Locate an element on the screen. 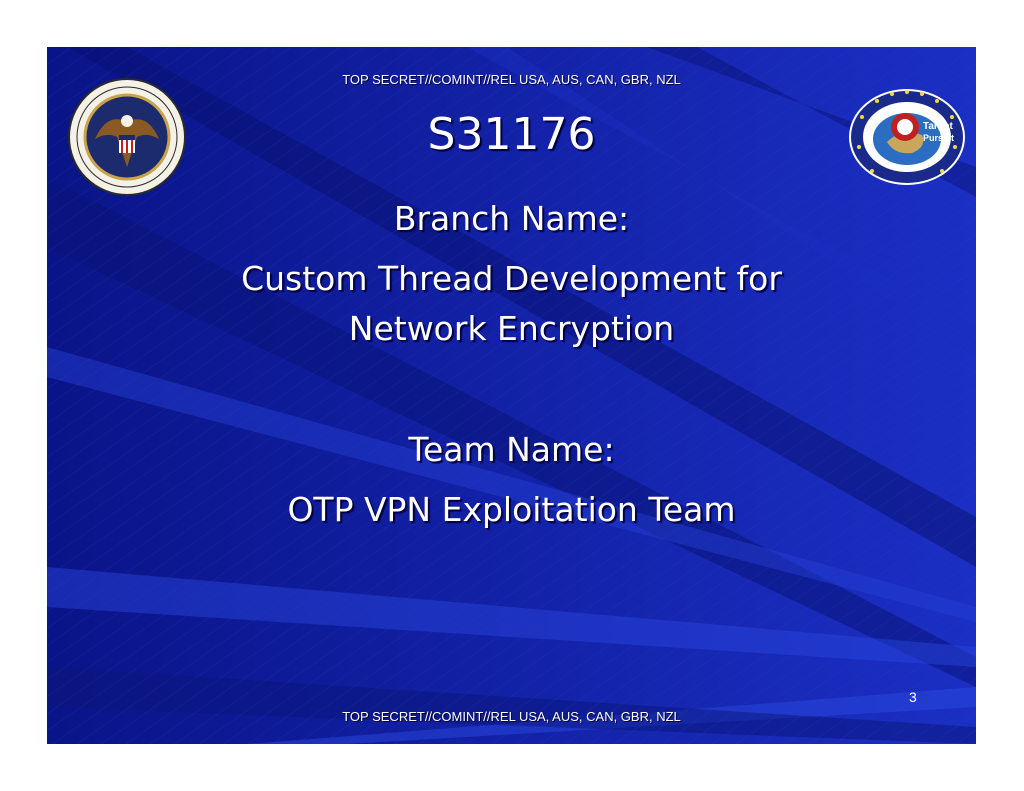  team-label: Team Name: is located at coordinates (511, 449).